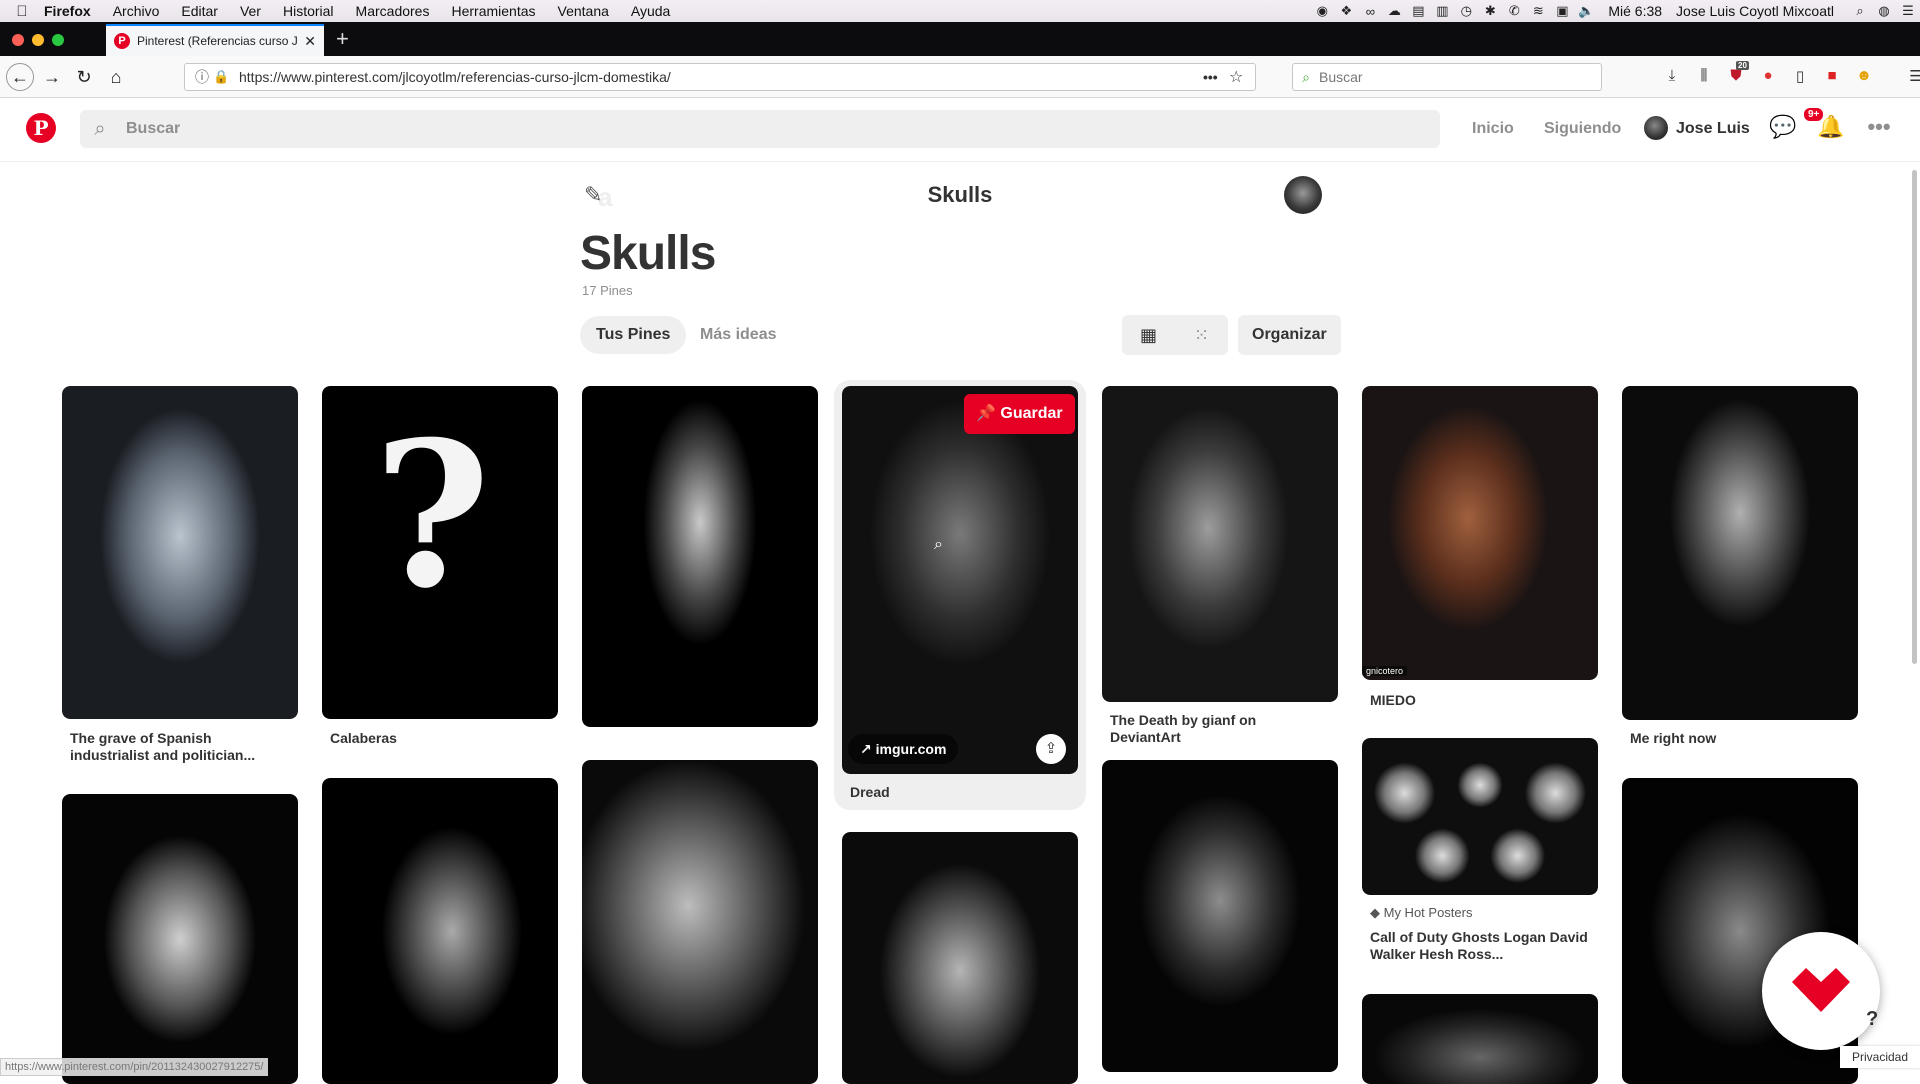 This screenshot has width=1920, height=1084. I want to click on messages-icon: 💬, so click(1783, 127).